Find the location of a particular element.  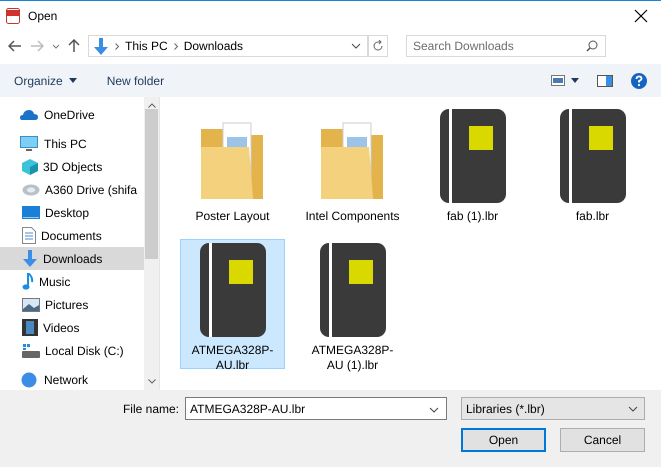

picture-icon is located at coordinates (31, 305).